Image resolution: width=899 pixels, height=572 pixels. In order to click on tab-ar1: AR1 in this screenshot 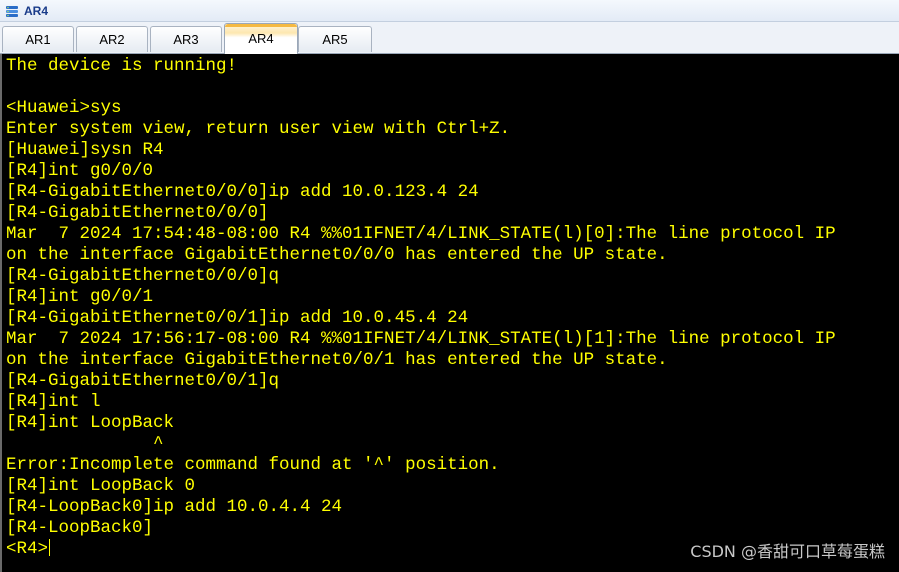, I will do `click(38, 39)`.